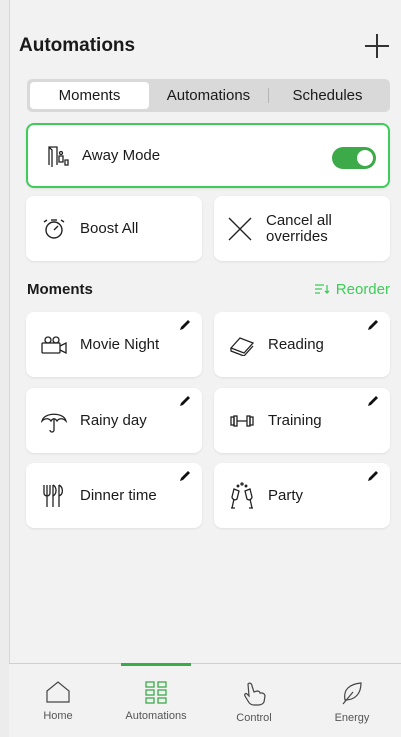 This screenshot has height=737, width=401. What do you see at coordinates (54, 345) in the screenshot?
I see `movie-camera-icon` at bounding box center [54, 345].